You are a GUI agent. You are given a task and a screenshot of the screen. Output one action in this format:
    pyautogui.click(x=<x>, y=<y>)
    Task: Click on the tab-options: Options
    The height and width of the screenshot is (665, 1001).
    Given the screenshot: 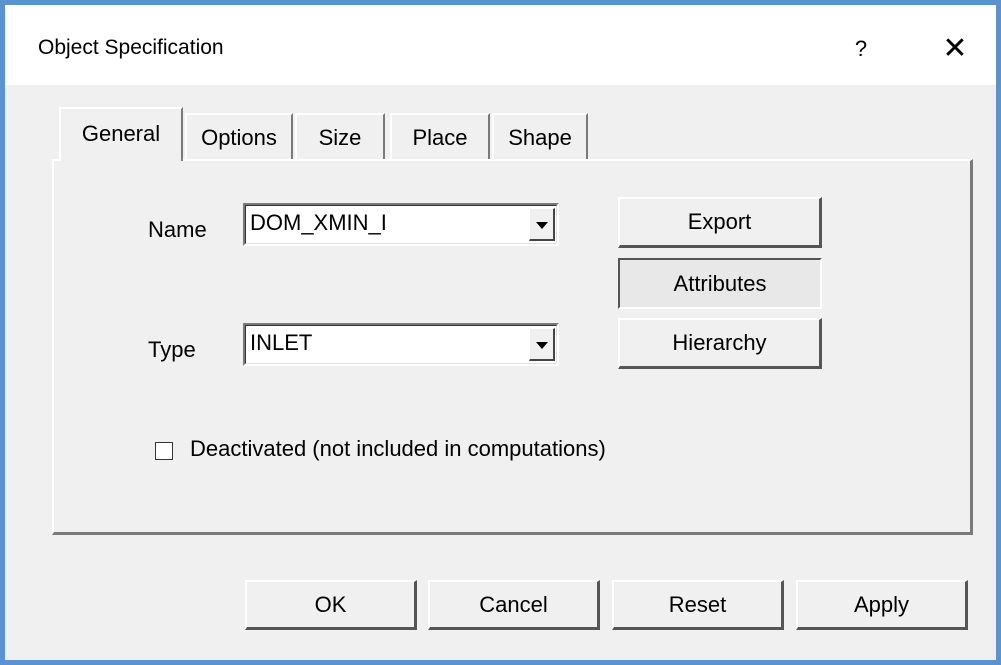 What is the action you would take?
    pyautogui.click(x=239, y=136)
    